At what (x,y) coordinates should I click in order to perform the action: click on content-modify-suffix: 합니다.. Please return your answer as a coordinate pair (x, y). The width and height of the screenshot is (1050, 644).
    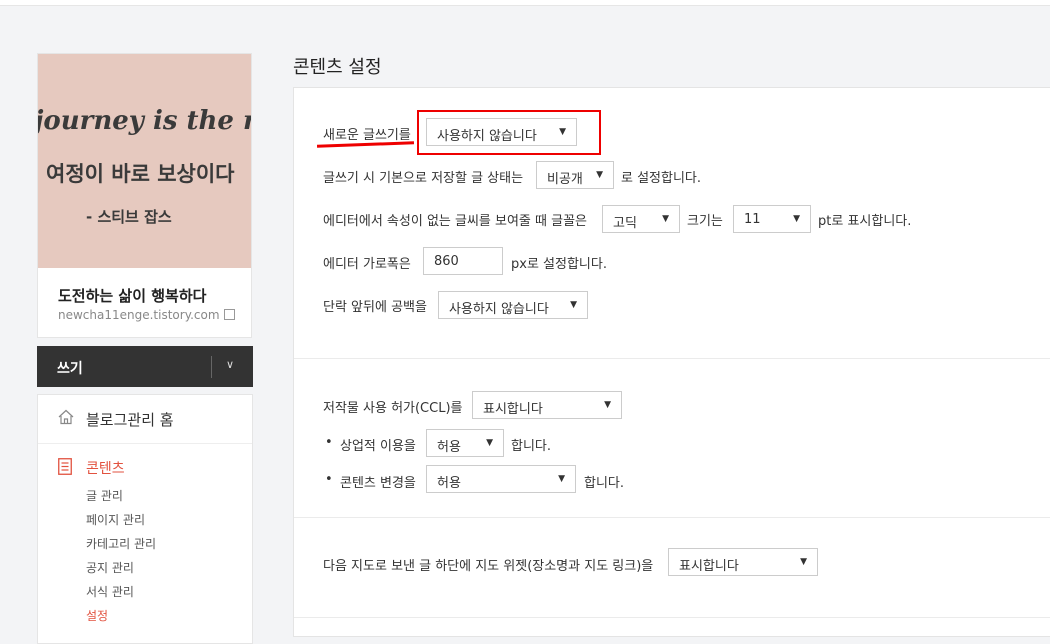
    Looking at the image, I should click on (604, 483).